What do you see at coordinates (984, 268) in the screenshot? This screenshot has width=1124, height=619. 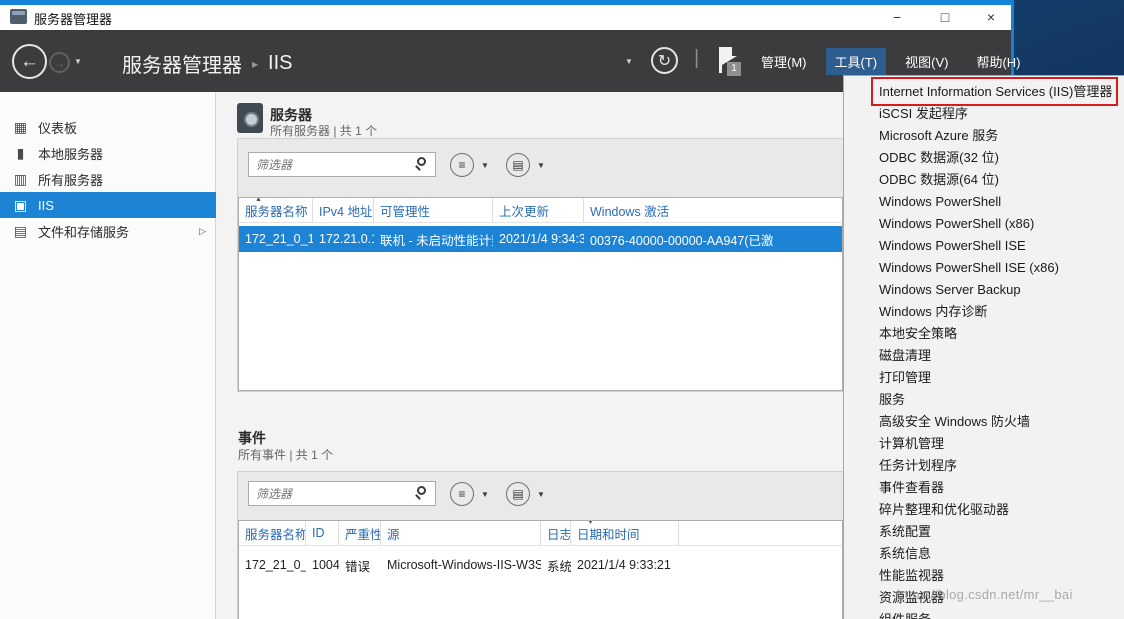 I see `tools-menu-item: Windows PowerShell ISE (x86)` at bounding box center [984, 268].